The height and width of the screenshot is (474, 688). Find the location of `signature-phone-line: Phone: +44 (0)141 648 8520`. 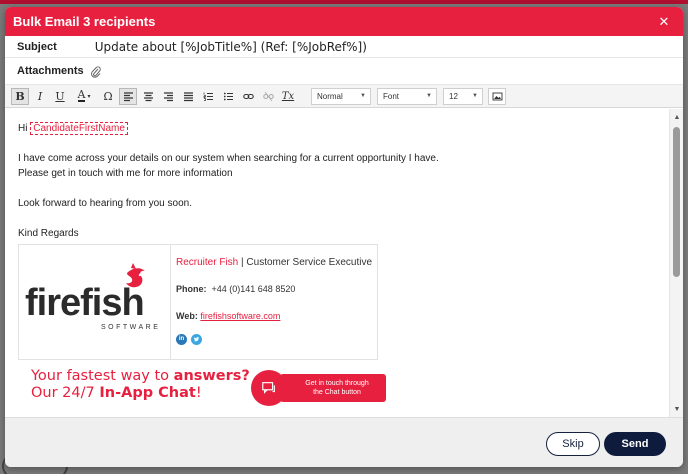

signature-phone-line: Phone: +44 (0)141 648 8520 is located at coordinates (274, 289).